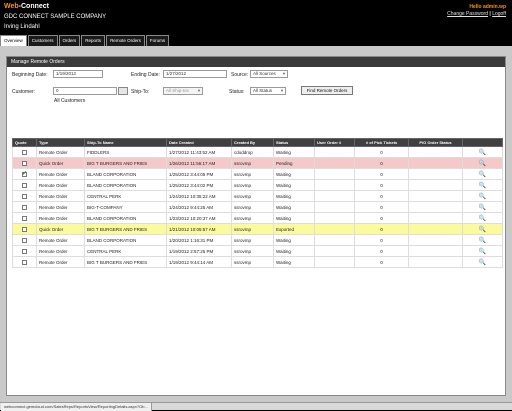 Image resolution: width=512 pixels, height=411 pixels. What do you see at coordinates (199, 229) in the screenshot?
I see `cell-date-created: 1/21/2012 10:05:57 AM` at bounding box center [199, 229].